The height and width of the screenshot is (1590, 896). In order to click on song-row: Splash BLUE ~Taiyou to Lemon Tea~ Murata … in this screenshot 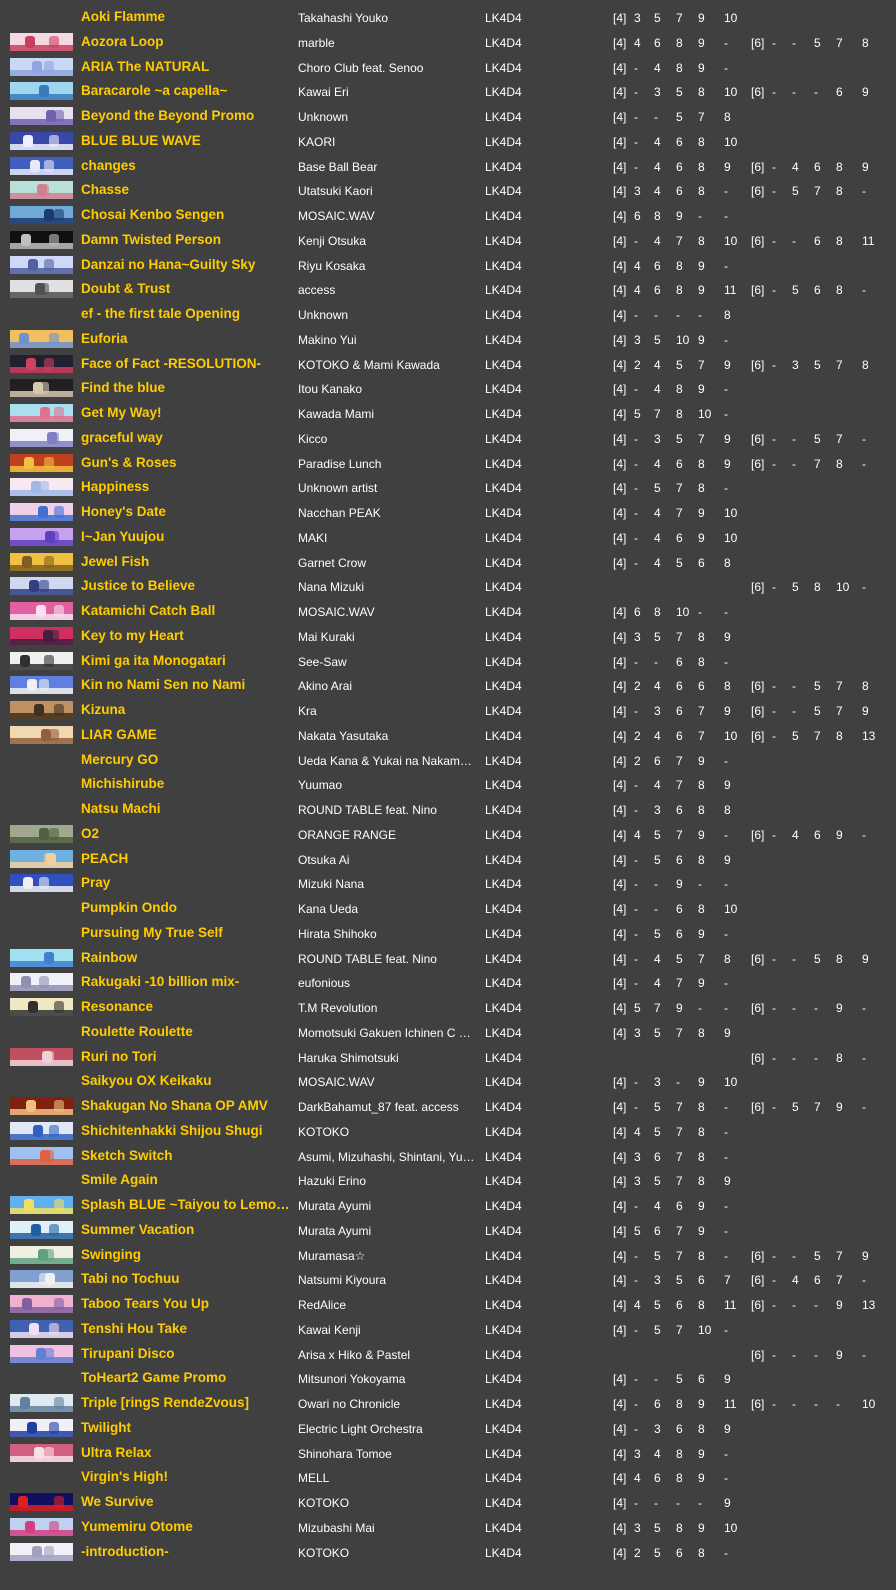, I will do `click(448, 1205)`.